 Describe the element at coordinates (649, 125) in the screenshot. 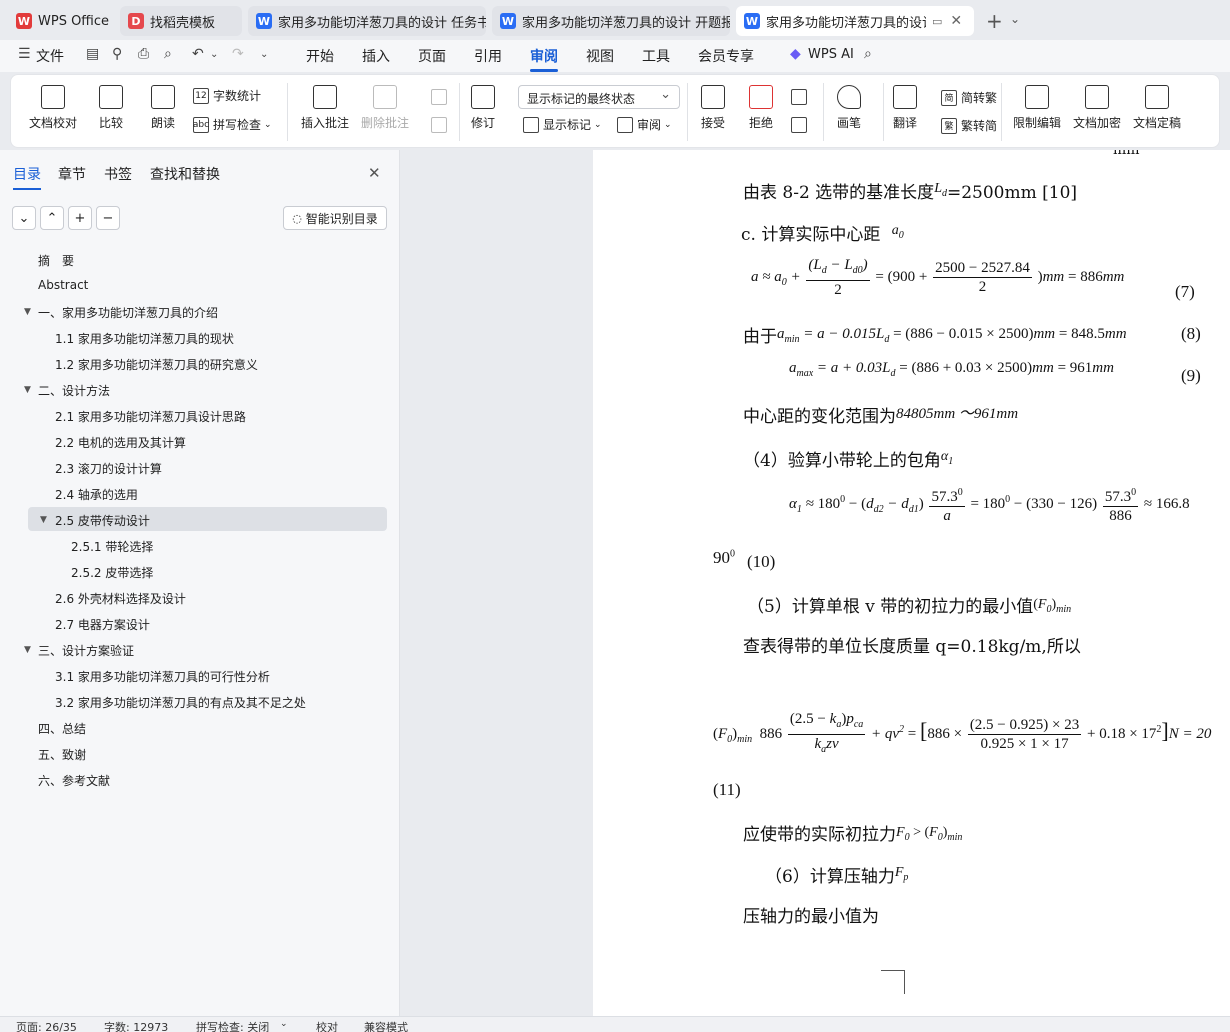

I see `review-pane-label: 审阅` at that location.